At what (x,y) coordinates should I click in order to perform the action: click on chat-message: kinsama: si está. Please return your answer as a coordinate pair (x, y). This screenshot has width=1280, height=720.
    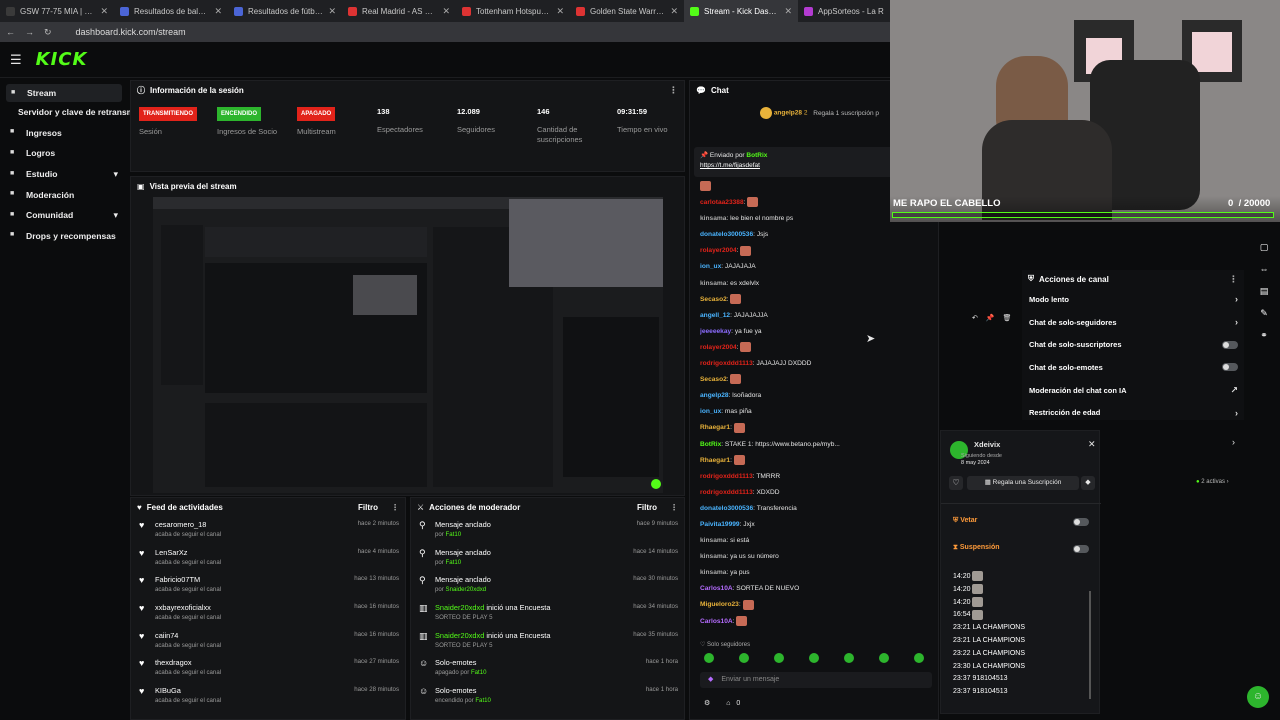
    Looking at the image, I should click on (818, 541).